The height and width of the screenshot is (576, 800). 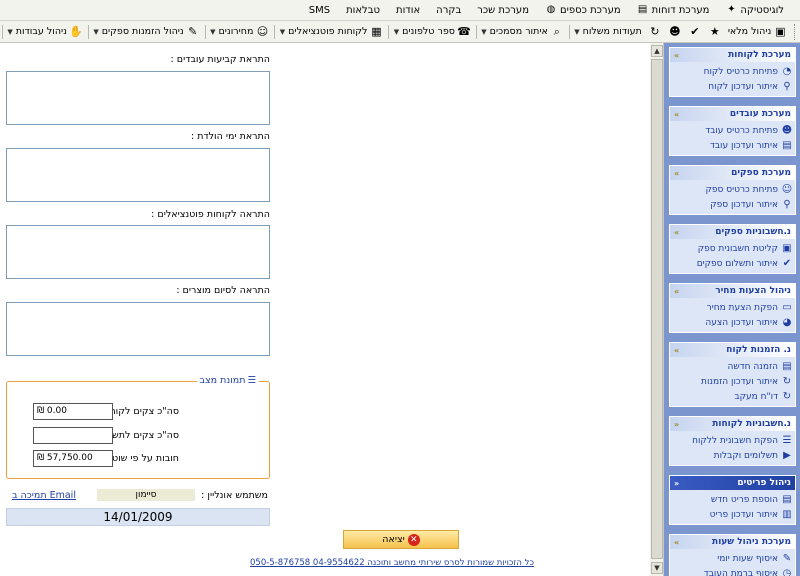 What do you see at coordinates (732, 366) in the screenshot?
I see `nav-item: ▤ הזמנה חדשה` at bounding box center [732, 366].